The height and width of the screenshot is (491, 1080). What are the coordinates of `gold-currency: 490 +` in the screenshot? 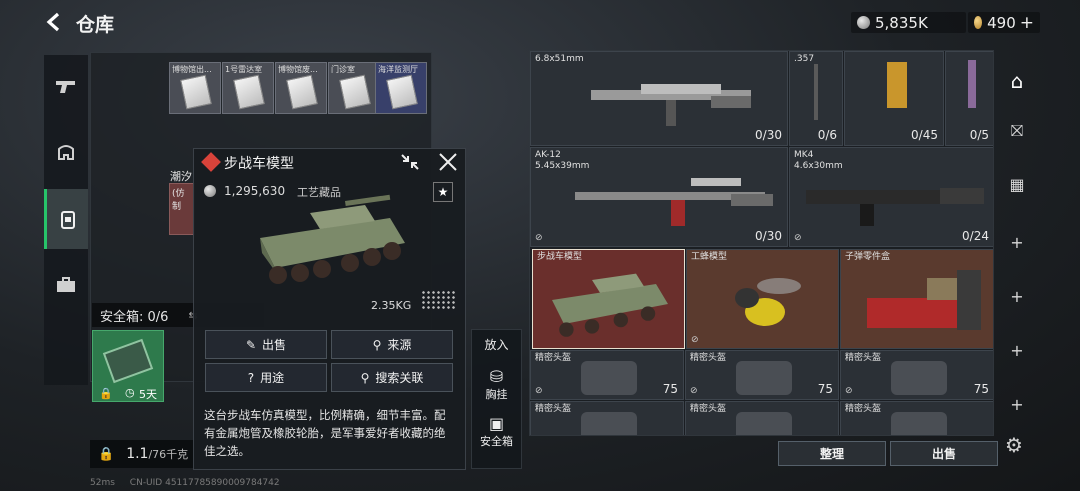 It's located at (1004, 22).